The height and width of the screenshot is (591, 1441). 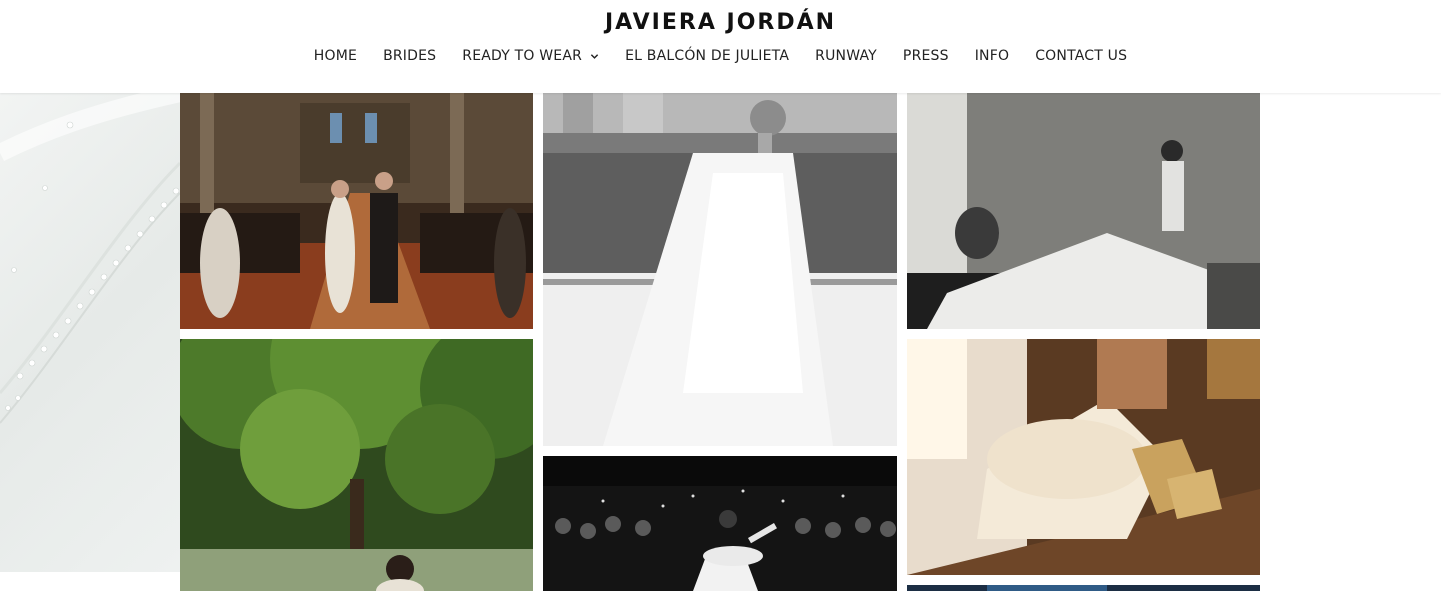 I want to click on chevron-down-icon, so click(x=594, y=56).